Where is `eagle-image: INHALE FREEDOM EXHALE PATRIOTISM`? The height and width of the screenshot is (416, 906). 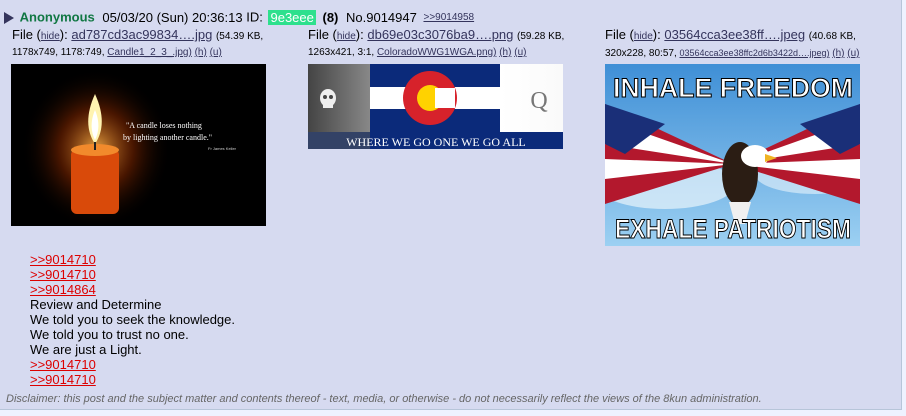
eagle-image: INHALE FREEDOM EXHALE PATRIOTISM is located at coordinates (732, 155).